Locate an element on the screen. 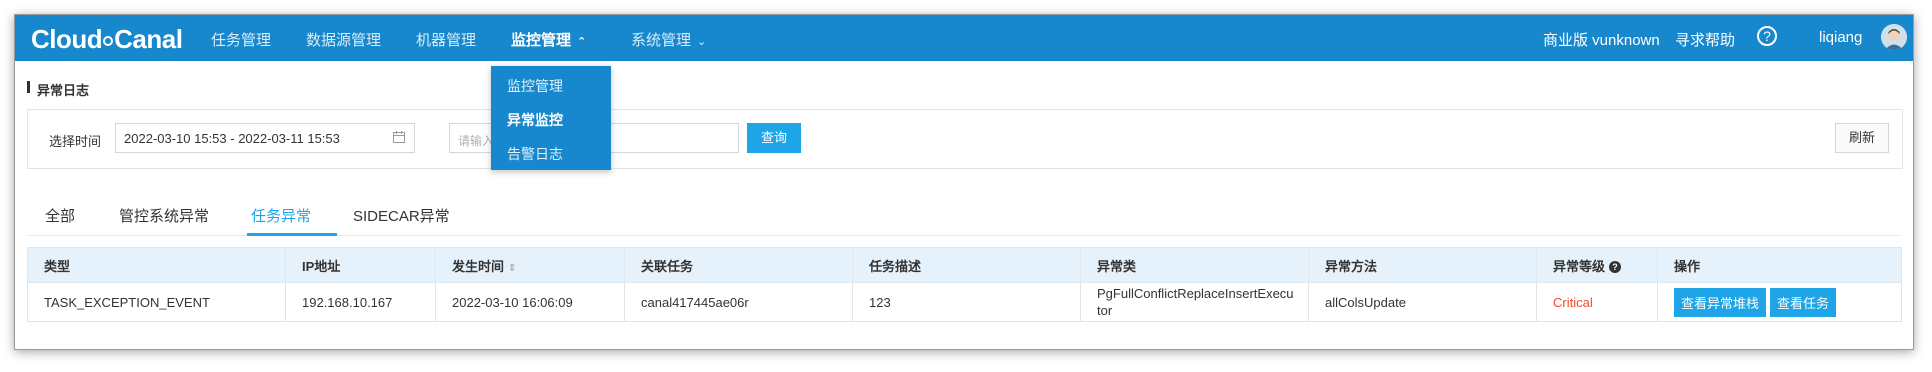 Image resolution: width=1932 pixels, height=372 pixels. logo-text-left: Cloud is located at coordinates (67, 39).